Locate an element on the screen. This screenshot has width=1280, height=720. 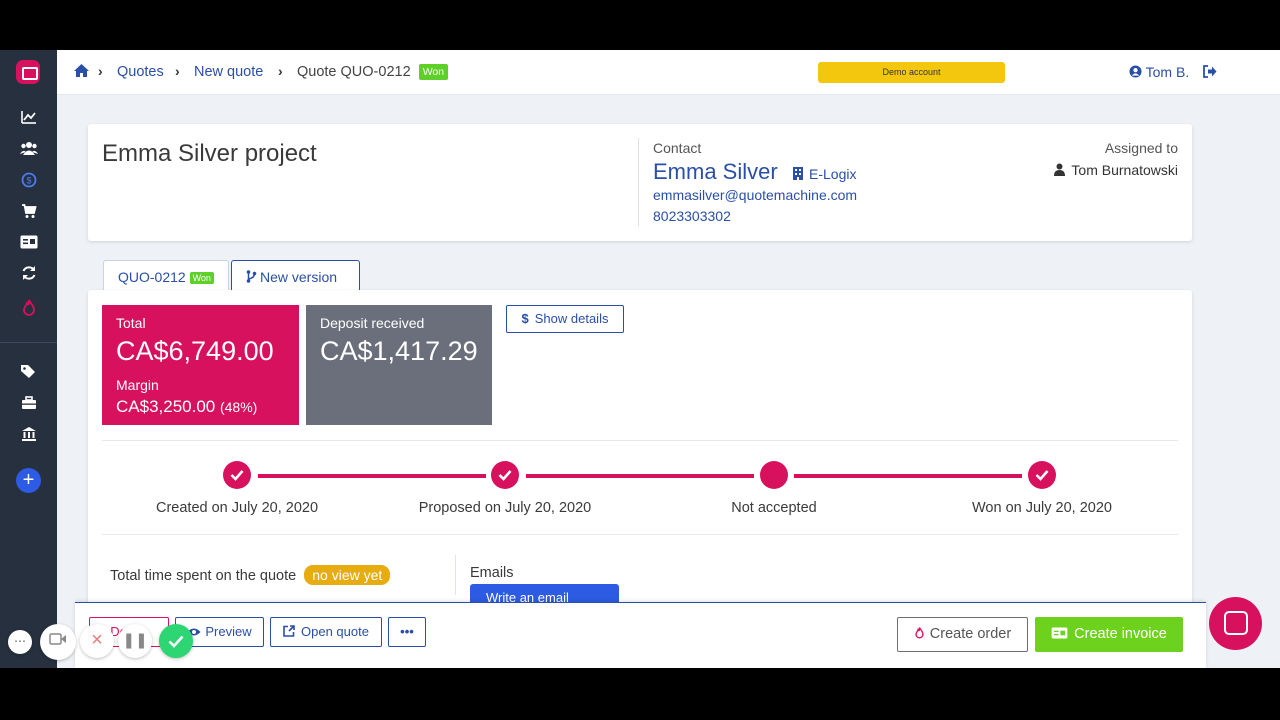
activity-divider is located at coordinates (455, 575).